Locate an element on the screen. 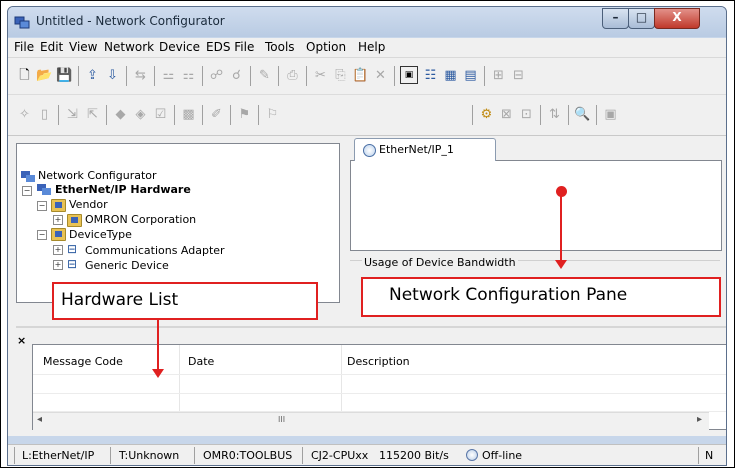 The image size is (735, 468). report-icon: ⊡ is located at coordinates (526, 114).